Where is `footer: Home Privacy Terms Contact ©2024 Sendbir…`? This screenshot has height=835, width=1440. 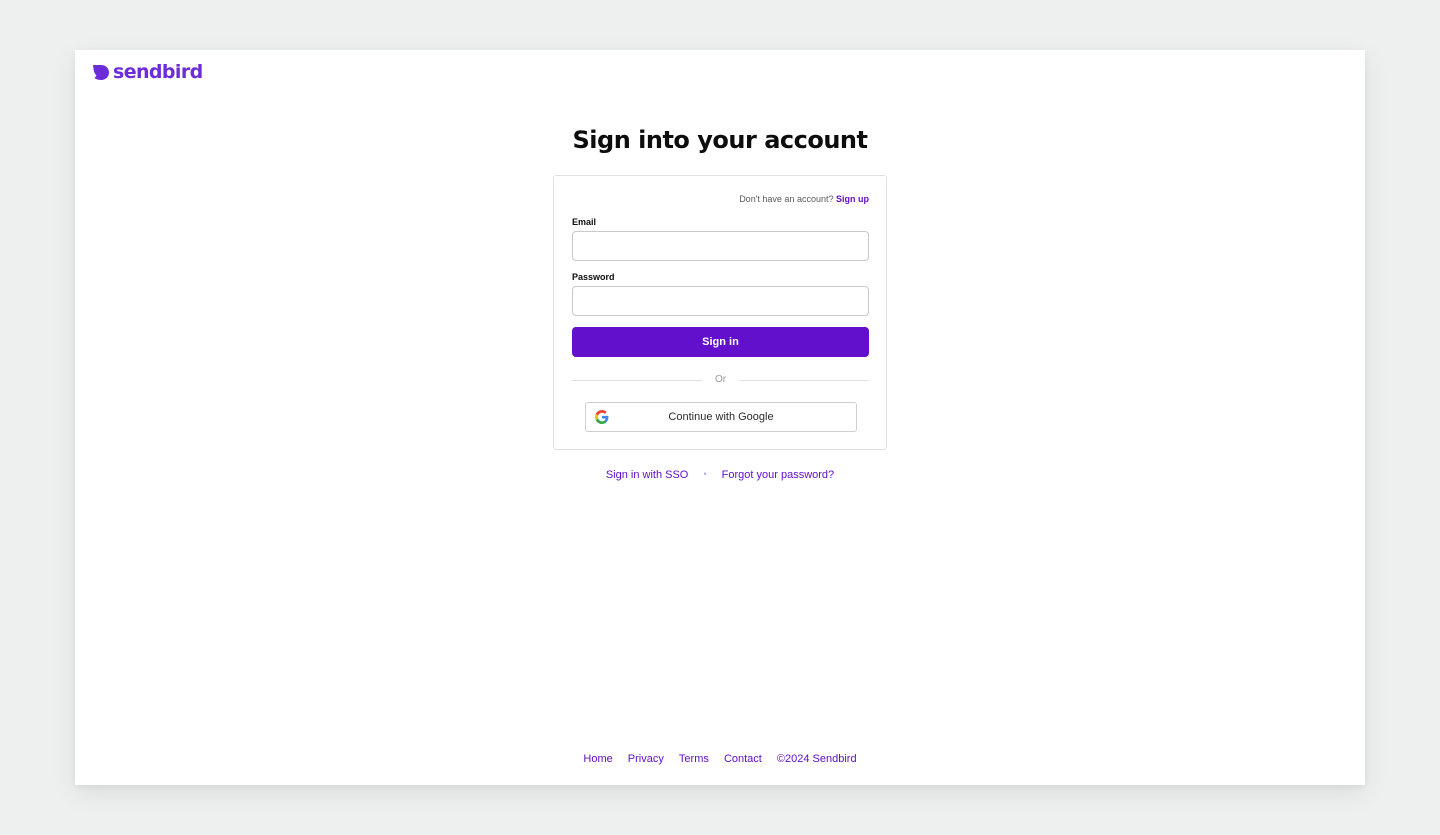
footer: Home Privacy Terms Contact ©2024 Sendbir… is located at coordinates (720, 759).